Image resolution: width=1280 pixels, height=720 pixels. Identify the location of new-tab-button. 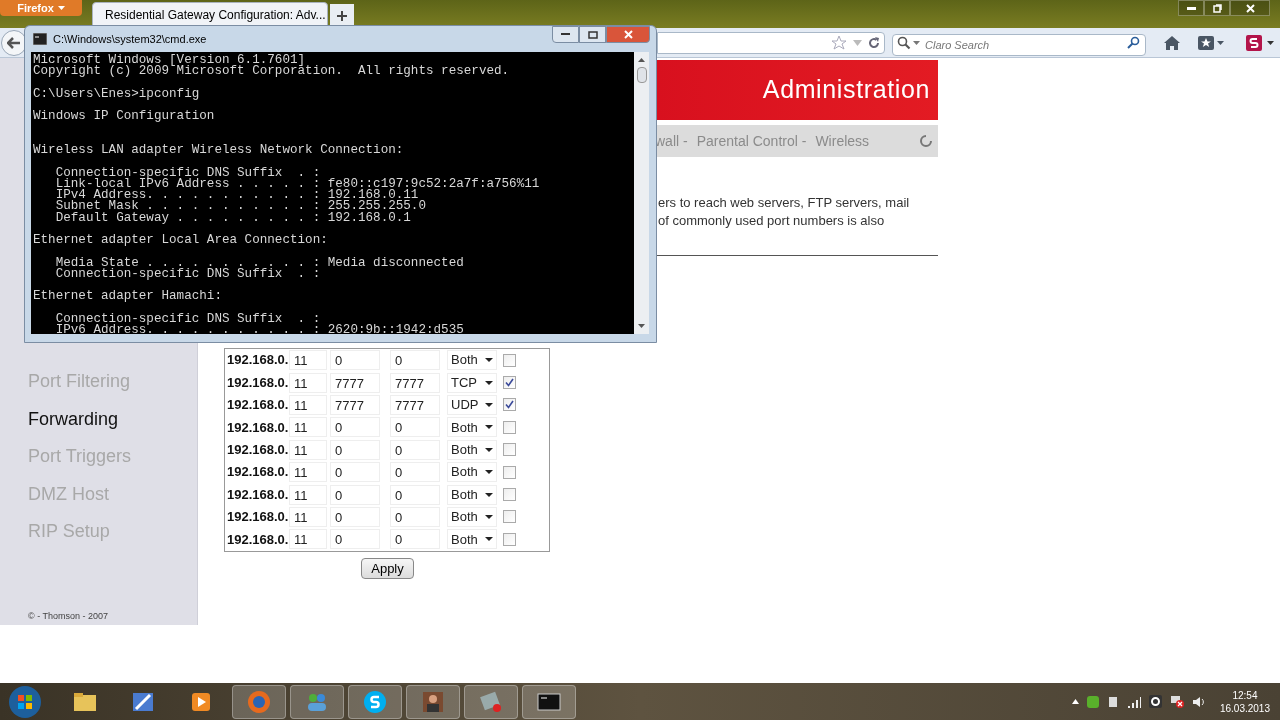
(342, 16).